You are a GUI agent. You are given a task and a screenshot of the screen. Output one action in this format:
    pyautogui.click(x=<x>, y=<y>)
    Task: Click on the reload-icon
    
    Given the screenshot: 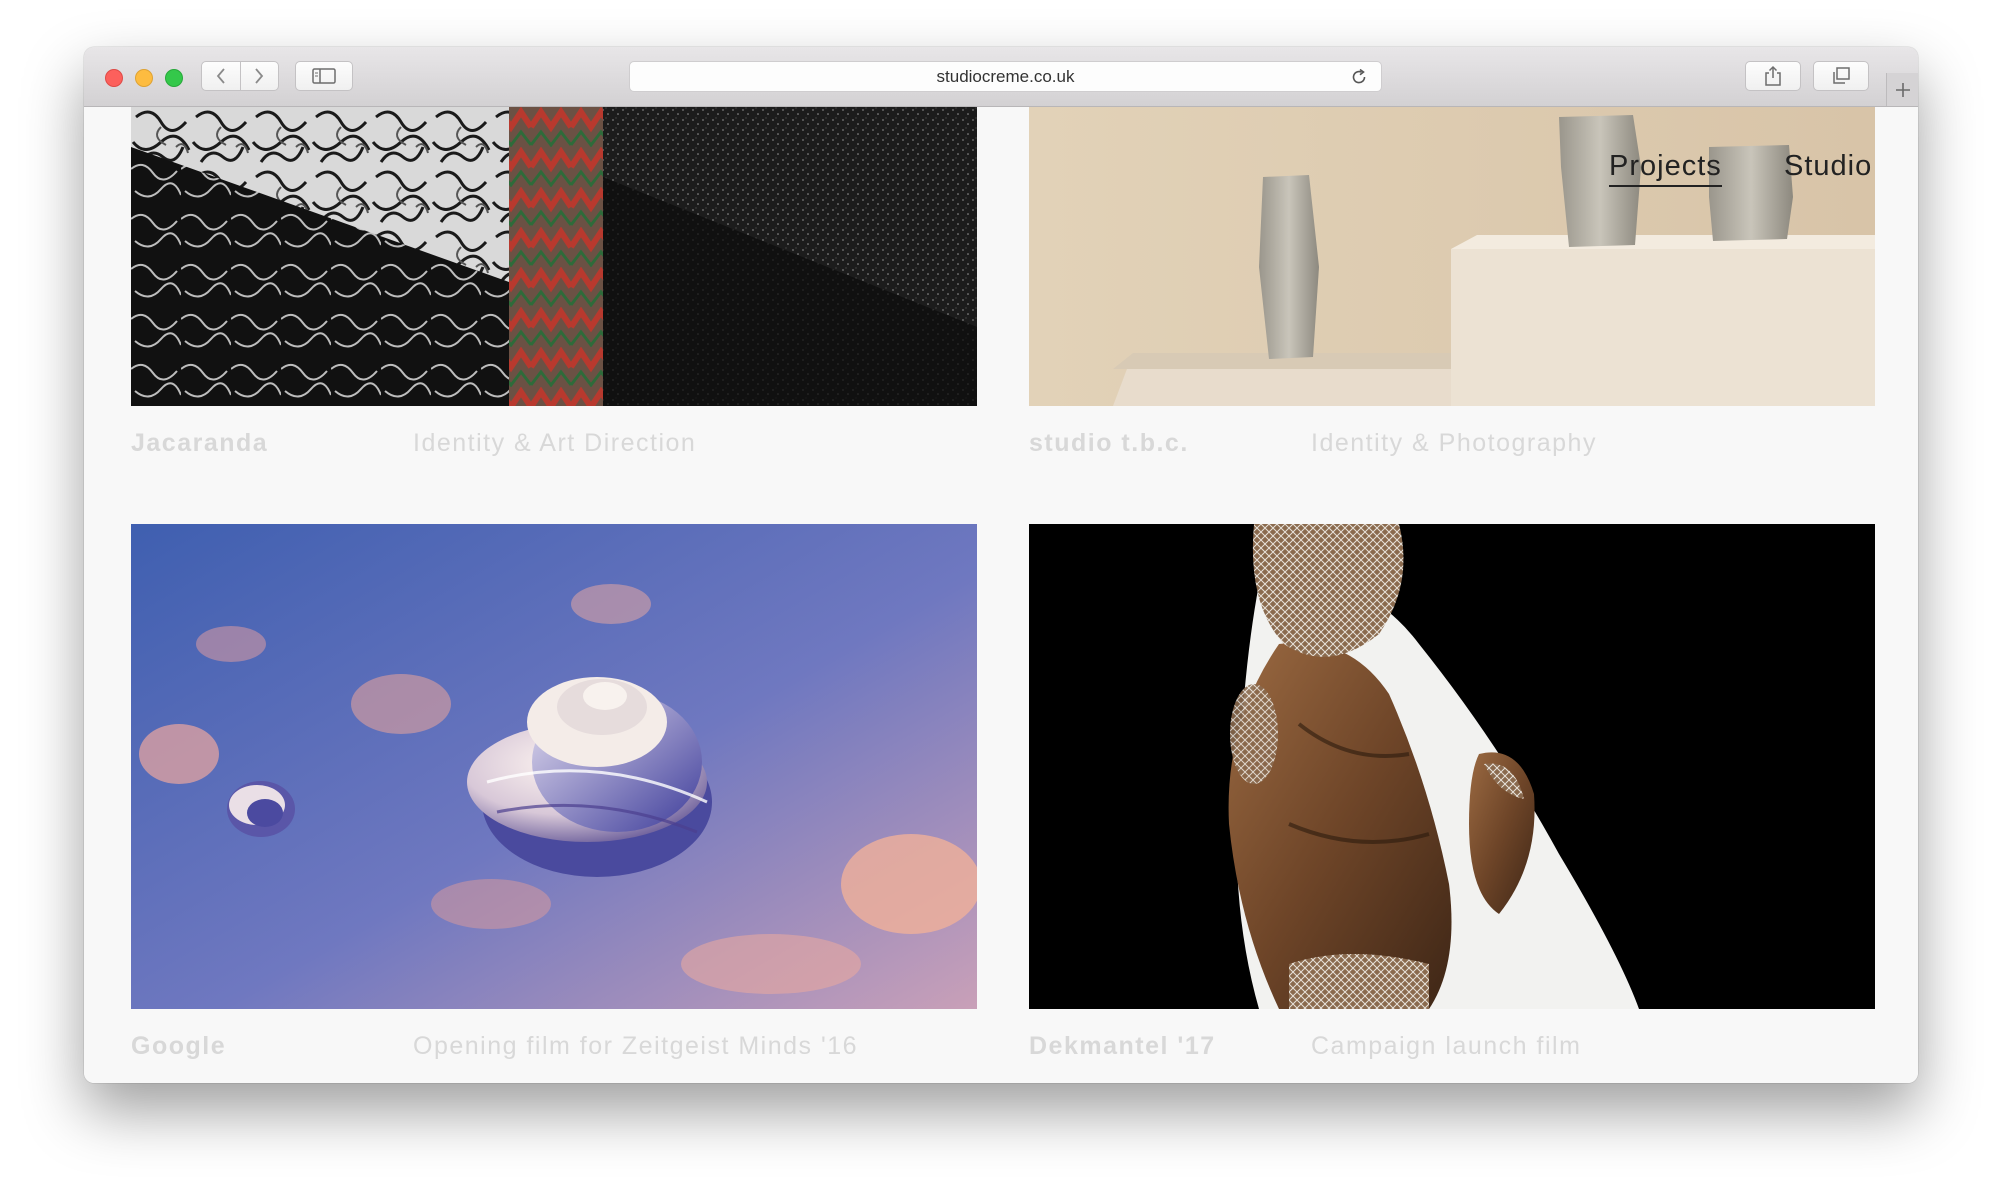 What is the action you would take?
    pyautogui.click(x=1359, y=76)
    